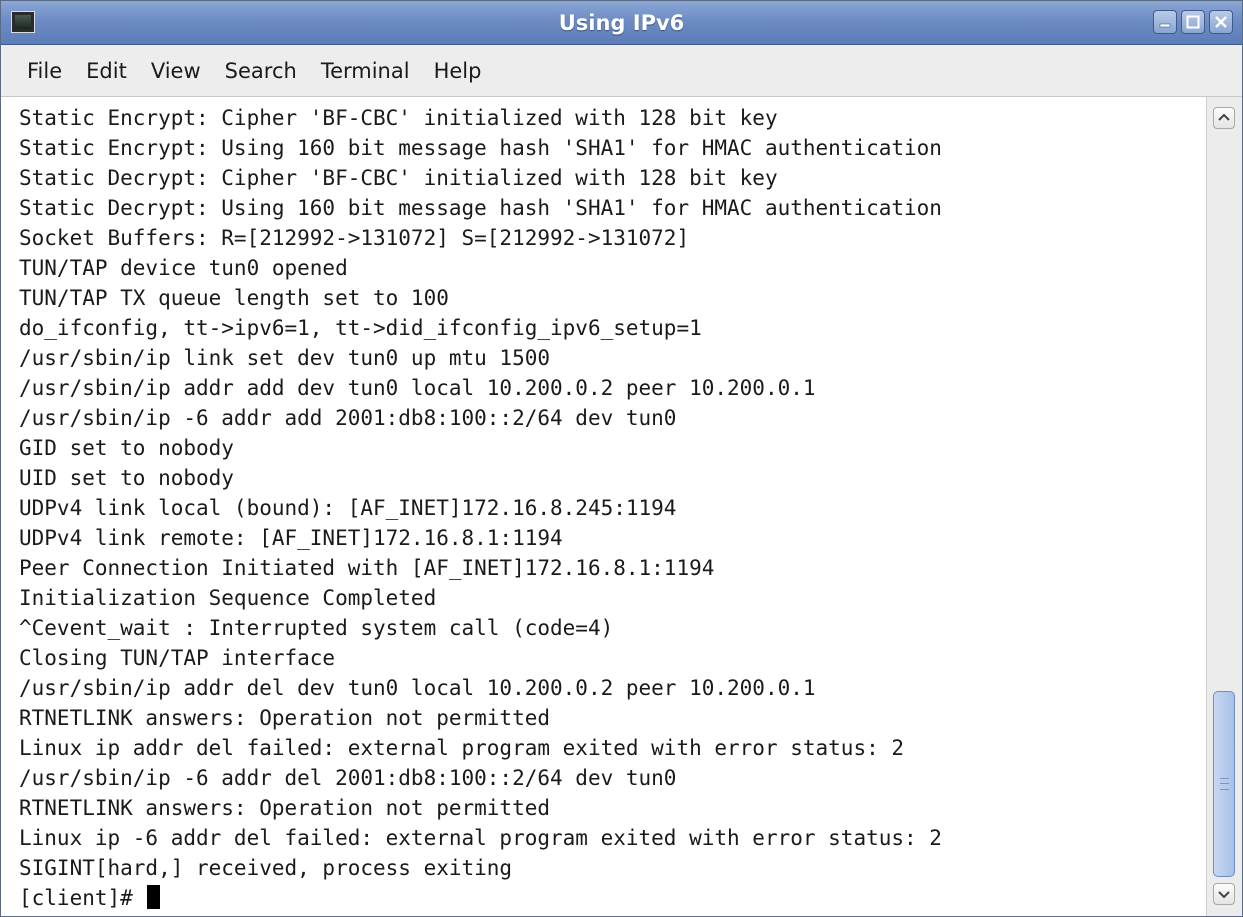 Image resolution: width=1243 pixels, height=917 pixels. Describe the element at coordinates (126, 478) in the screenshot. I see `terminal-line: UID set to nobody` at that location.